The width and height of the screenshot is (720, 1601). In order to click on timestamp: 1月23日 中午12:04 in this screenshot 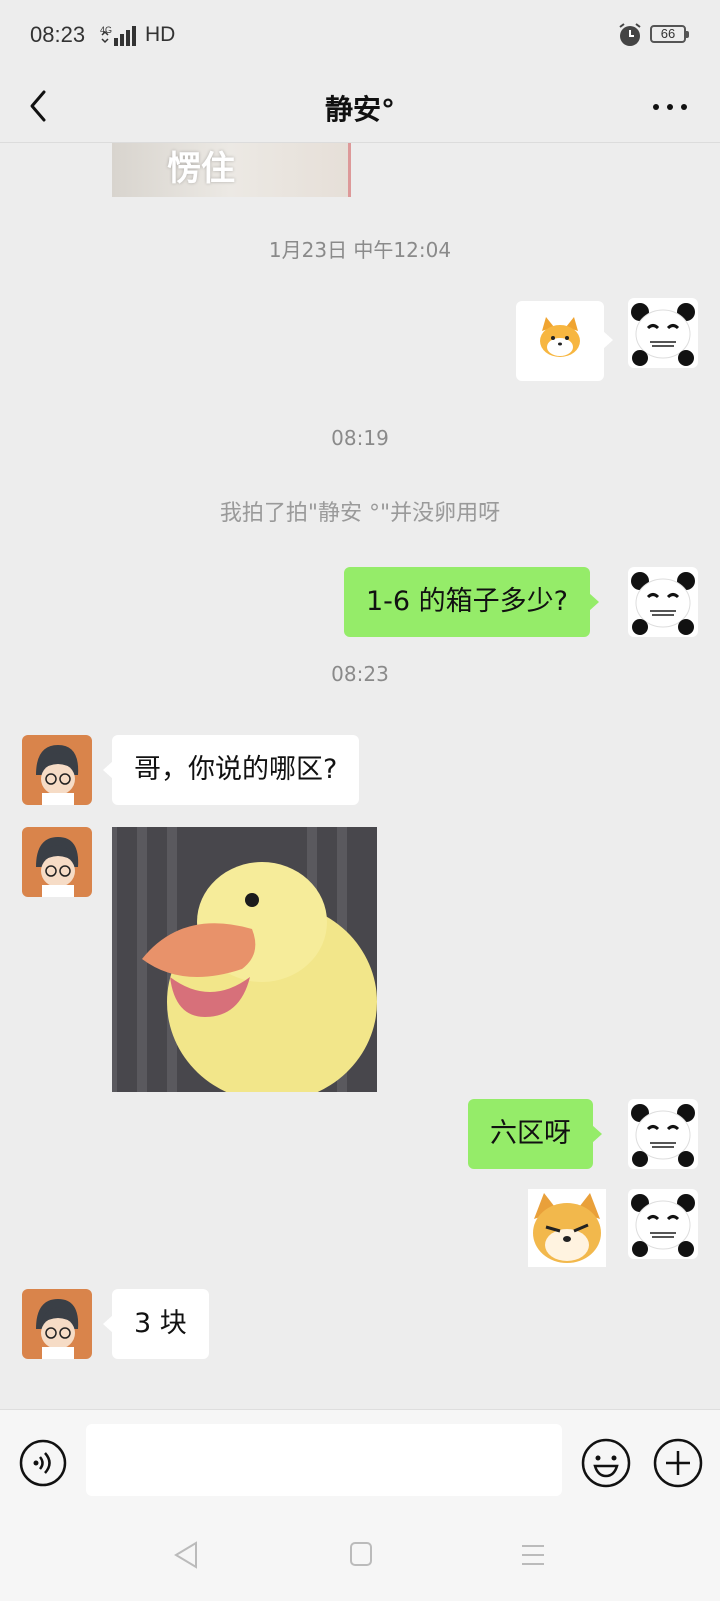, I will do `click(360, 250)`.